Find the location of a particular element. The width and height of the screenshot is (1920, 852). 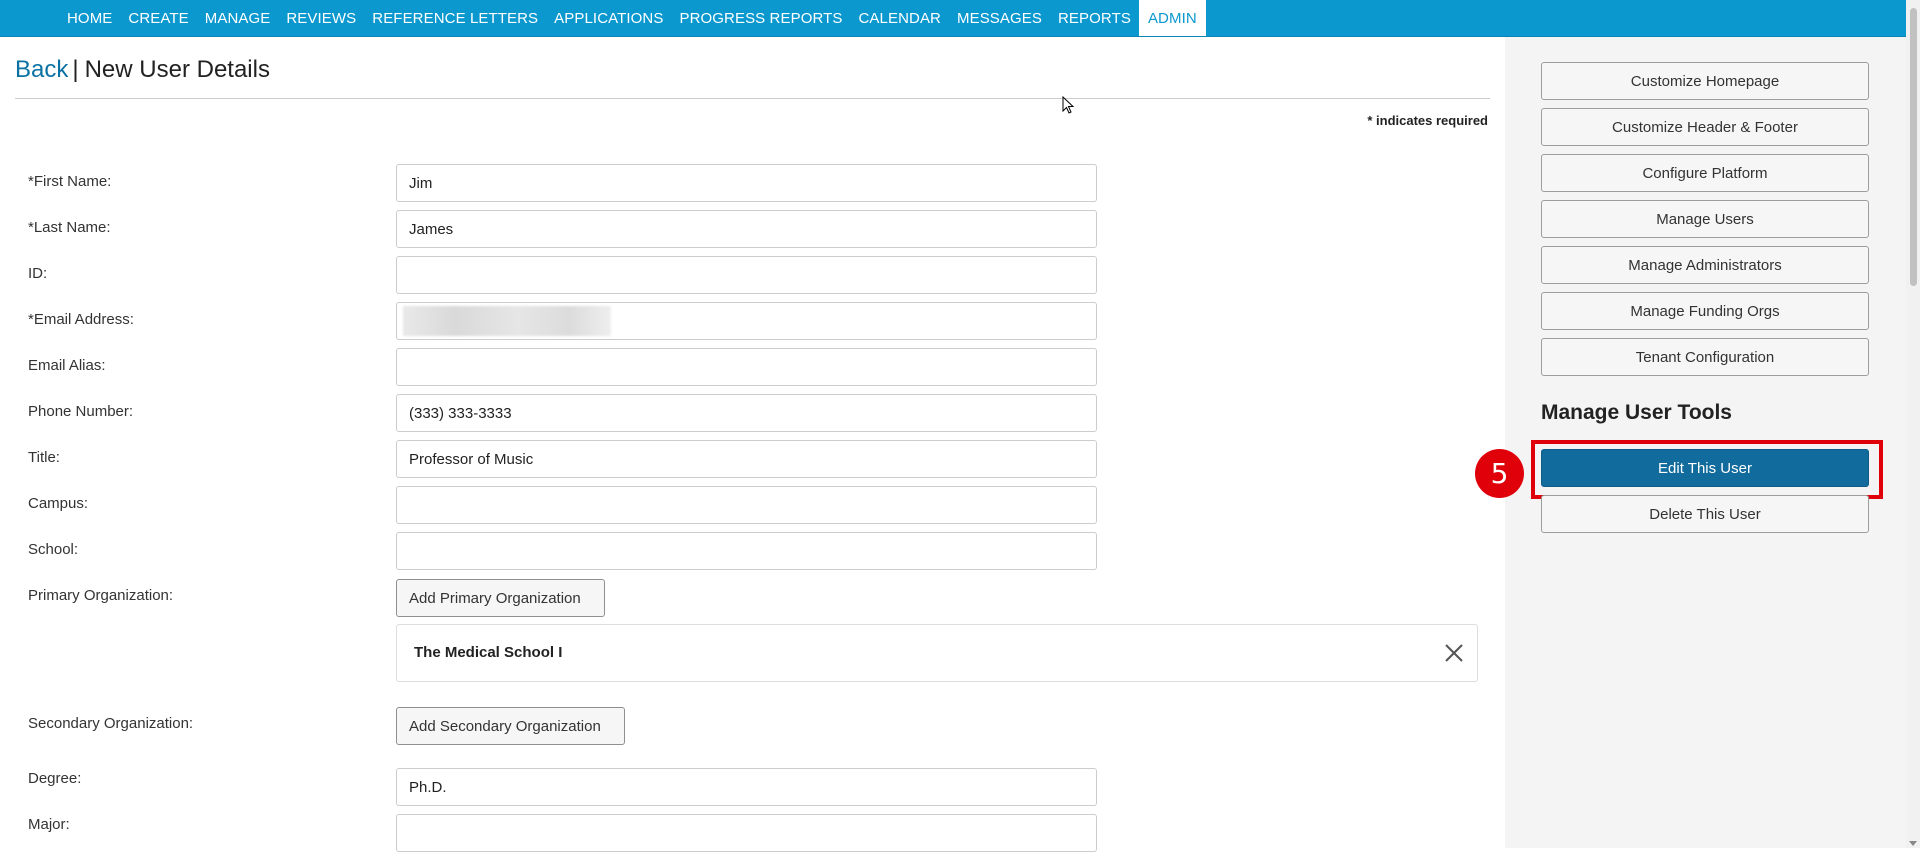

add-secondary-org-button: Add Secondary Organization is located at coordinates (510, 726).